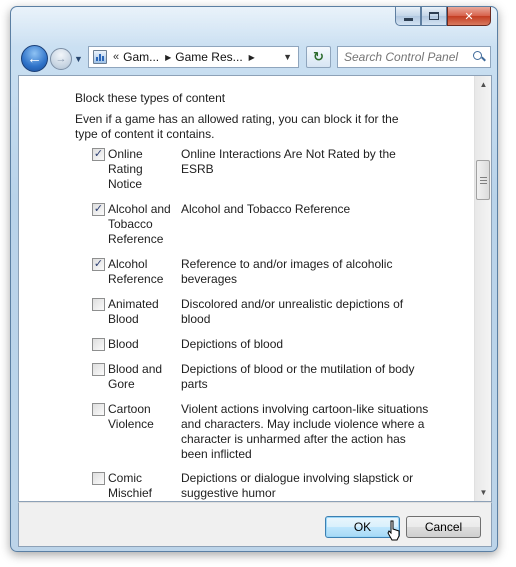 Image resolution: width=516 pixels, height=567 pixels. I want to click on checkbox-cartoon-violence, so click(98, 409).